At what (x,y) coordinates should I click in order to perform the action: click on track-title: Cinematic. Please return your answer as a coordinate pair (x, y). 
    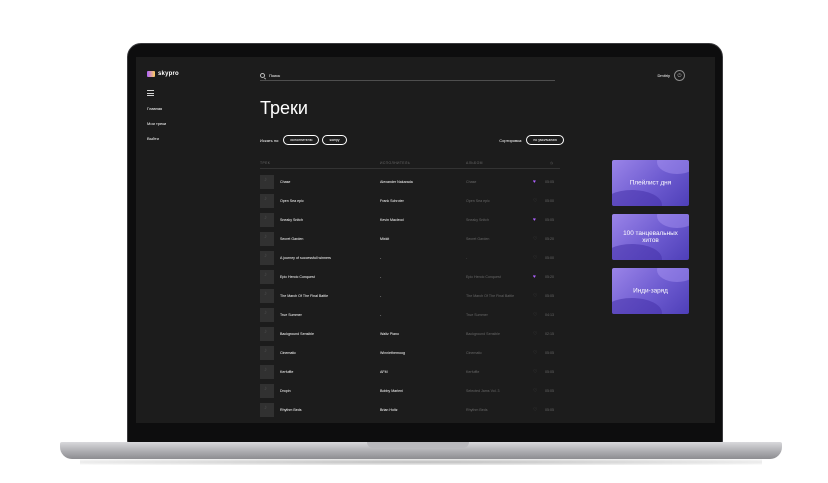
    Looking at the image, I should click on (288, 353).